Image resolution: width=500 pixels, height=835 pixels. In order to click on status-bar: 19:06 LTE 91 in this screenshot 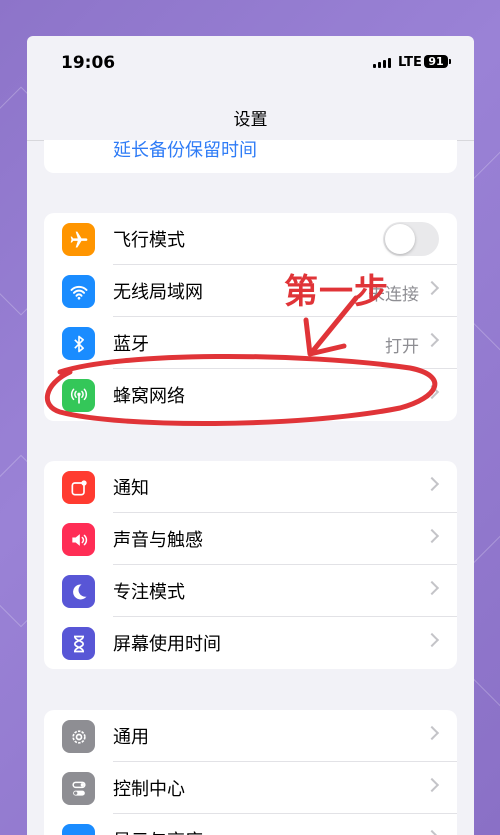, I will do `click(250, 62)`.